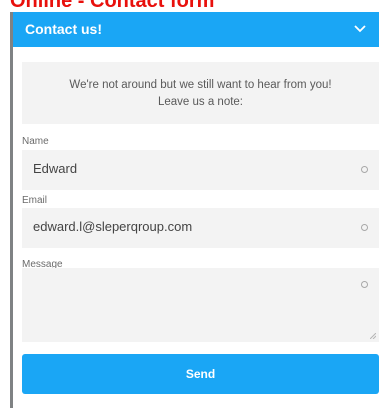  I want to click on notice-line-2: Leave us a note:, so click(200, 102).